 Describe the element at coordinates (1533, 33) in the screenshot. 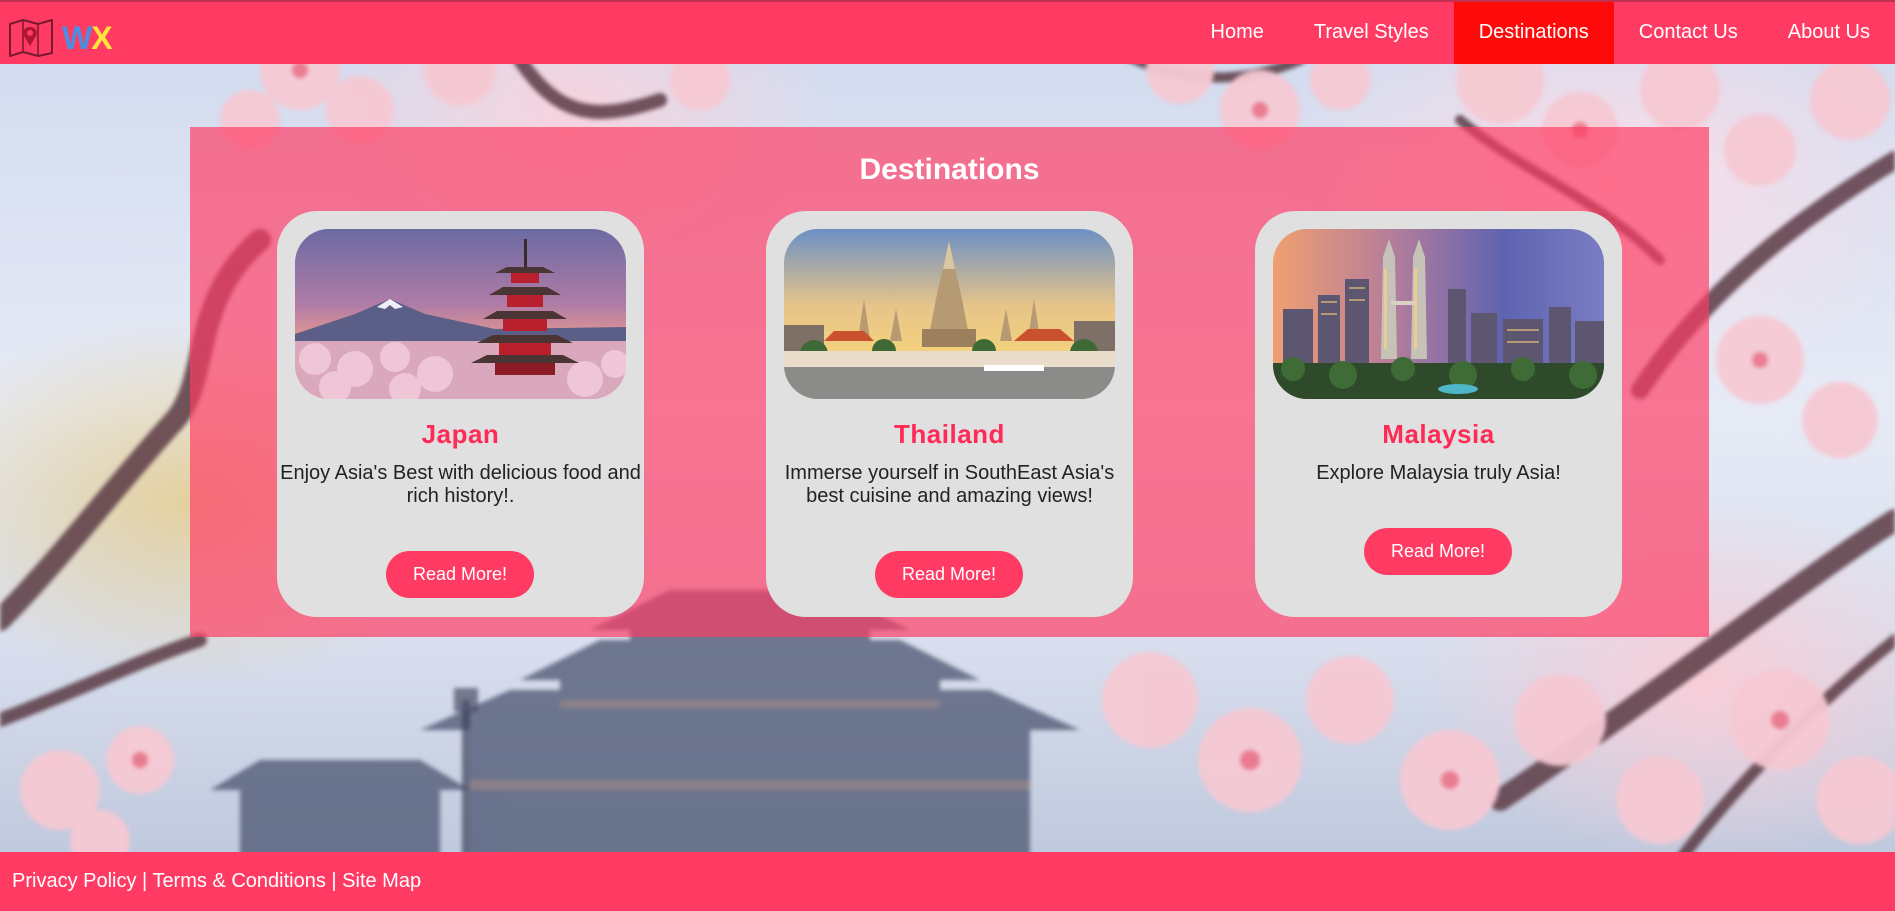

I see `nav-destinations: Destinations` at that location.